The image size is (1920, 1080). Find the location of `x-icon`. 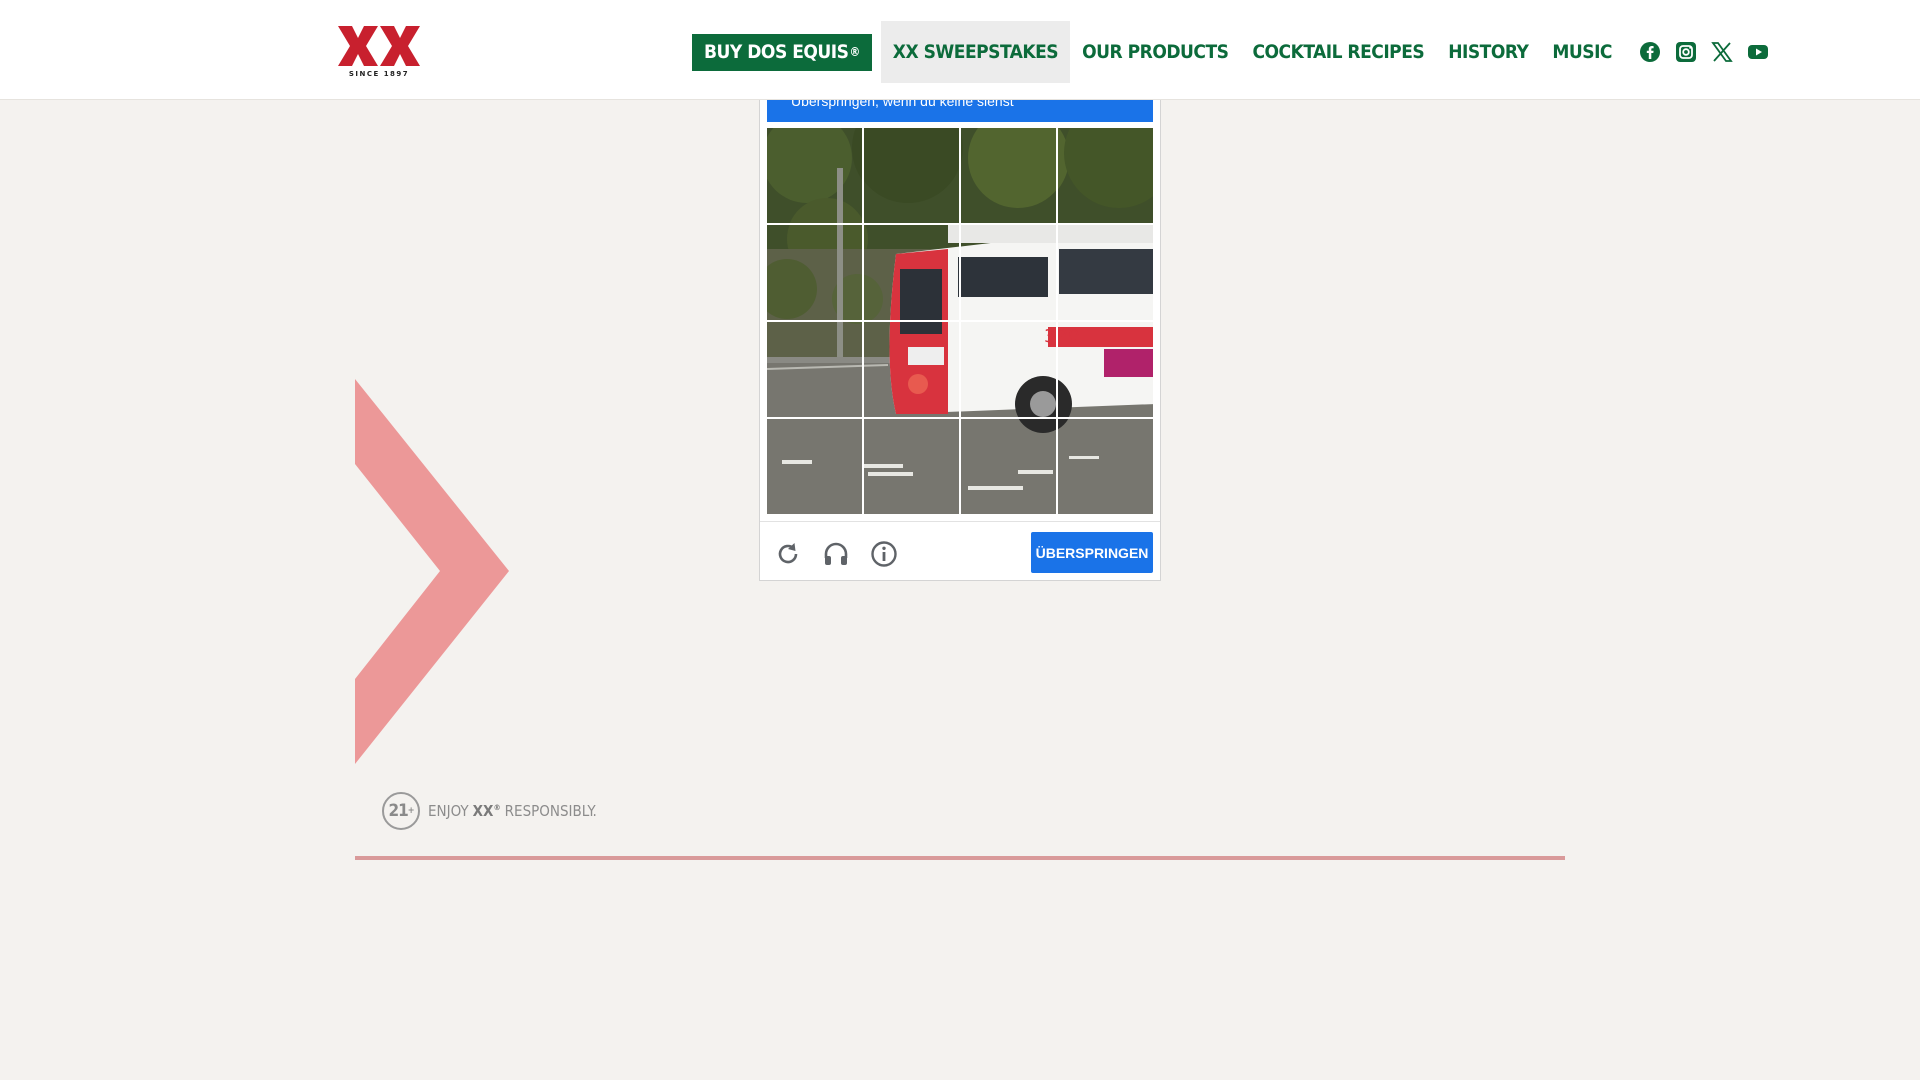

x-icon is located at coordinates (1722, 52).